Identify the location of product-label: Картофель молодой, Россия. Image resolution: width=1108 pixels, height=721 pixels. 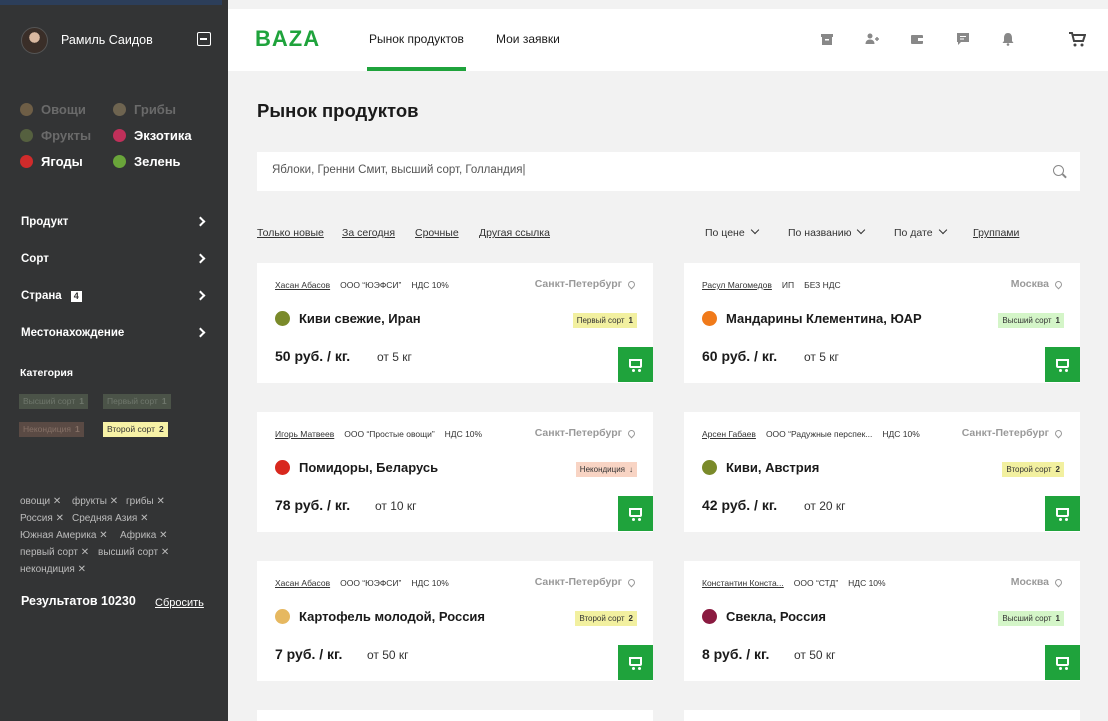
(392, 616).